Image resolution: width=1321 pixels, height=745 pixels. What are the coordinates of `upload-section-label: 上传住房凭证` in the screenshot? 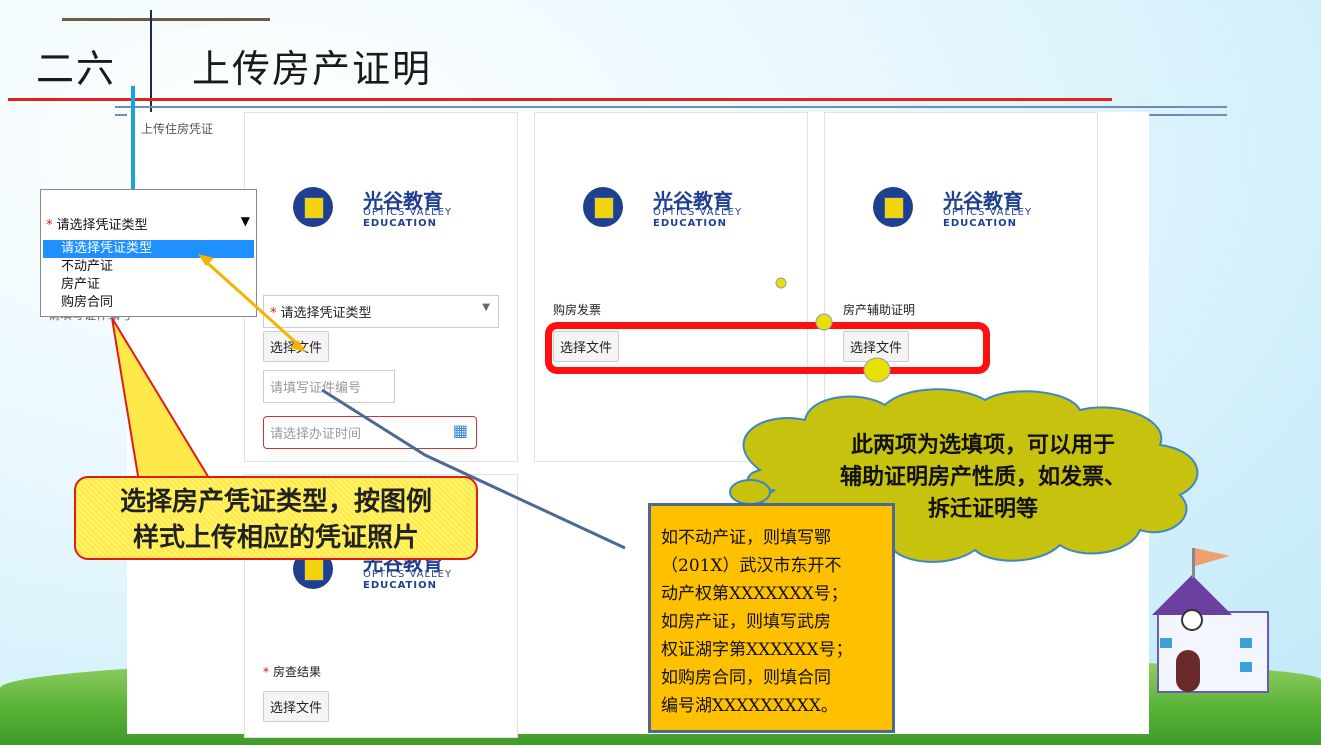 It's located at (177, 129).